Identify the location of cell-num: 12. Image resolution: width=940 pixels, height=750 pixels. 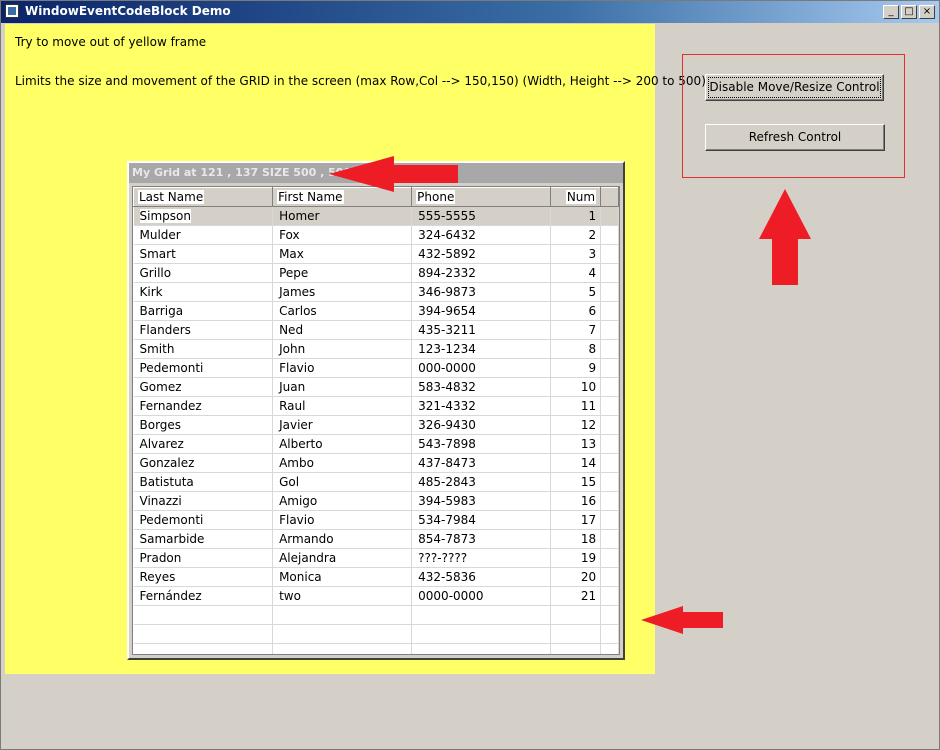
(576, 425).